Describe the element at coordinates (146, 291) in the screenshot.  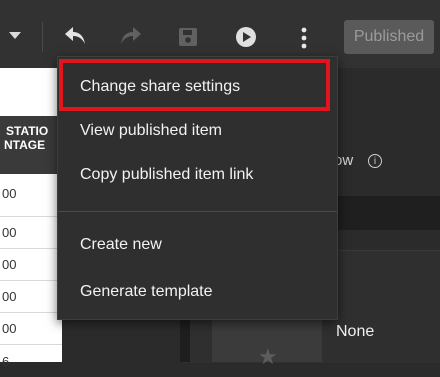
I see `menu-item-label: Generate template` at that location.